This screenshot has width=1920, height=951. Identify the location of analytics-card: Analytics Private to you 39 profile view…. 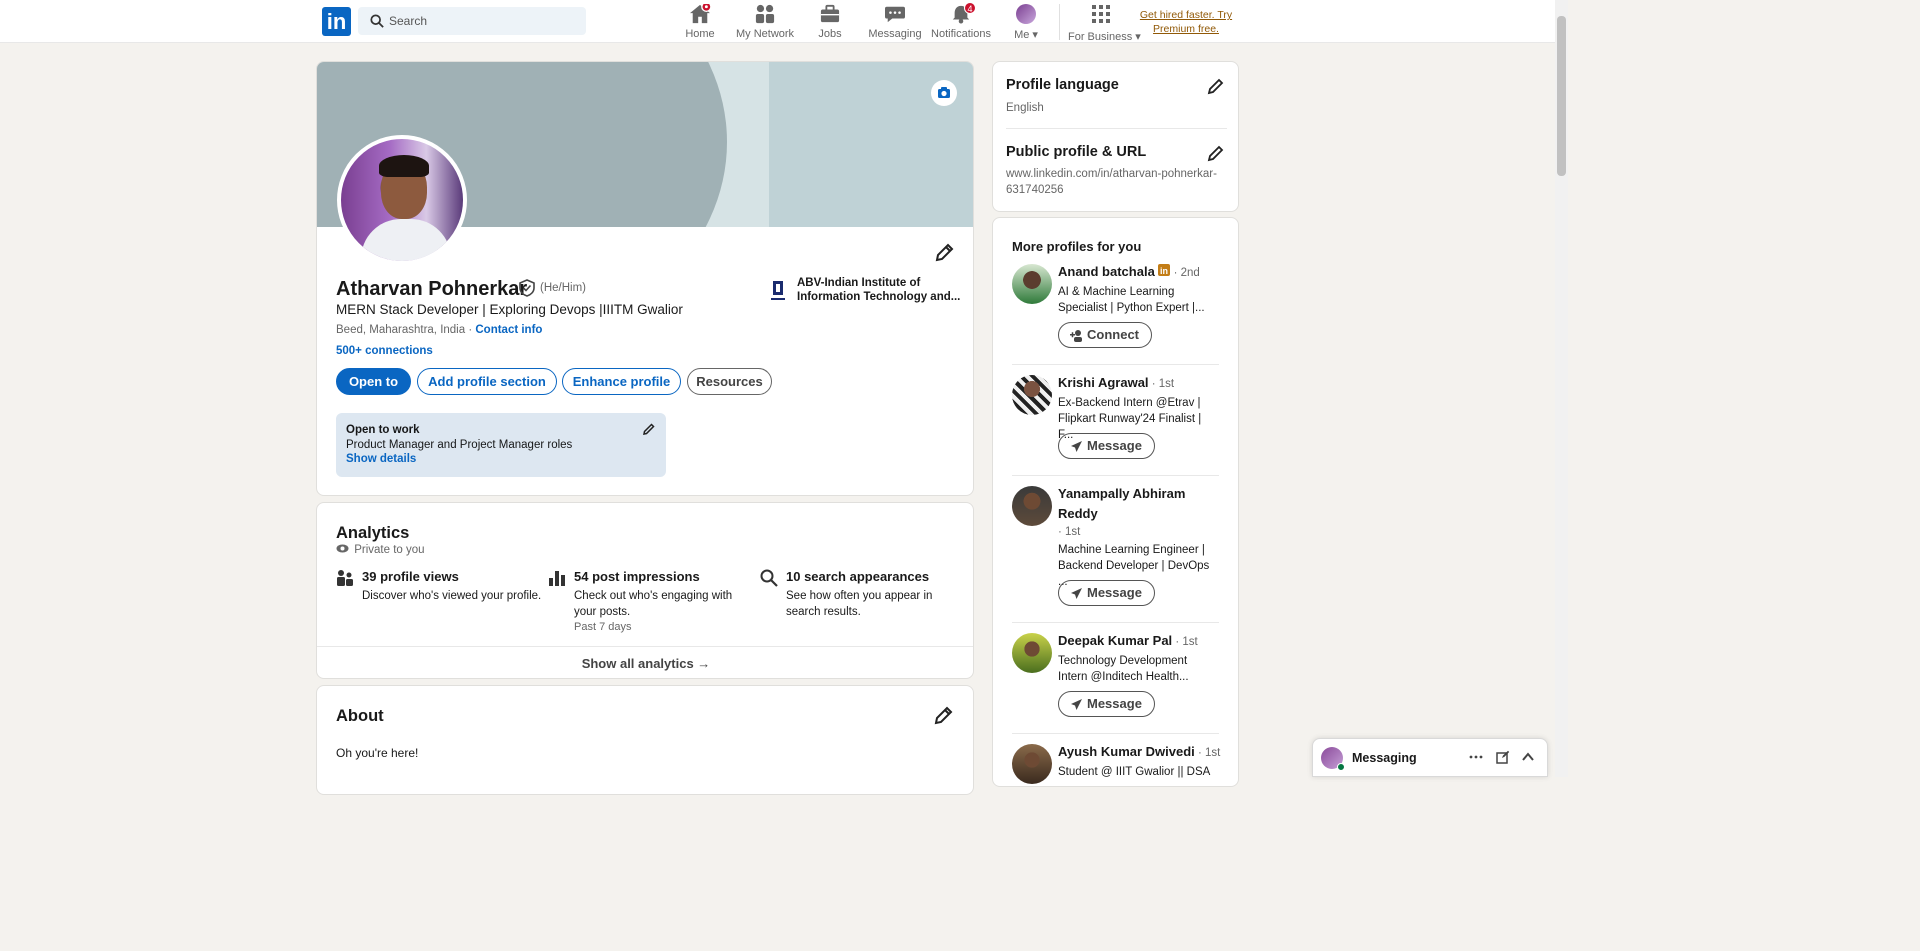
(645, 590).